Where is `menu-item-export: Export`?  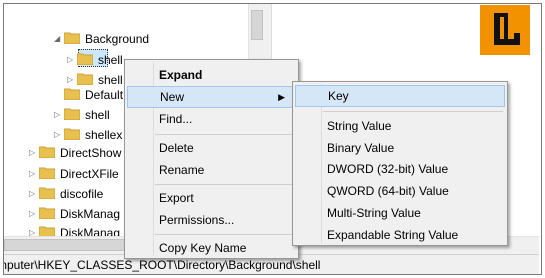
menu-item-export: Export is located at coordinates (211, 198).